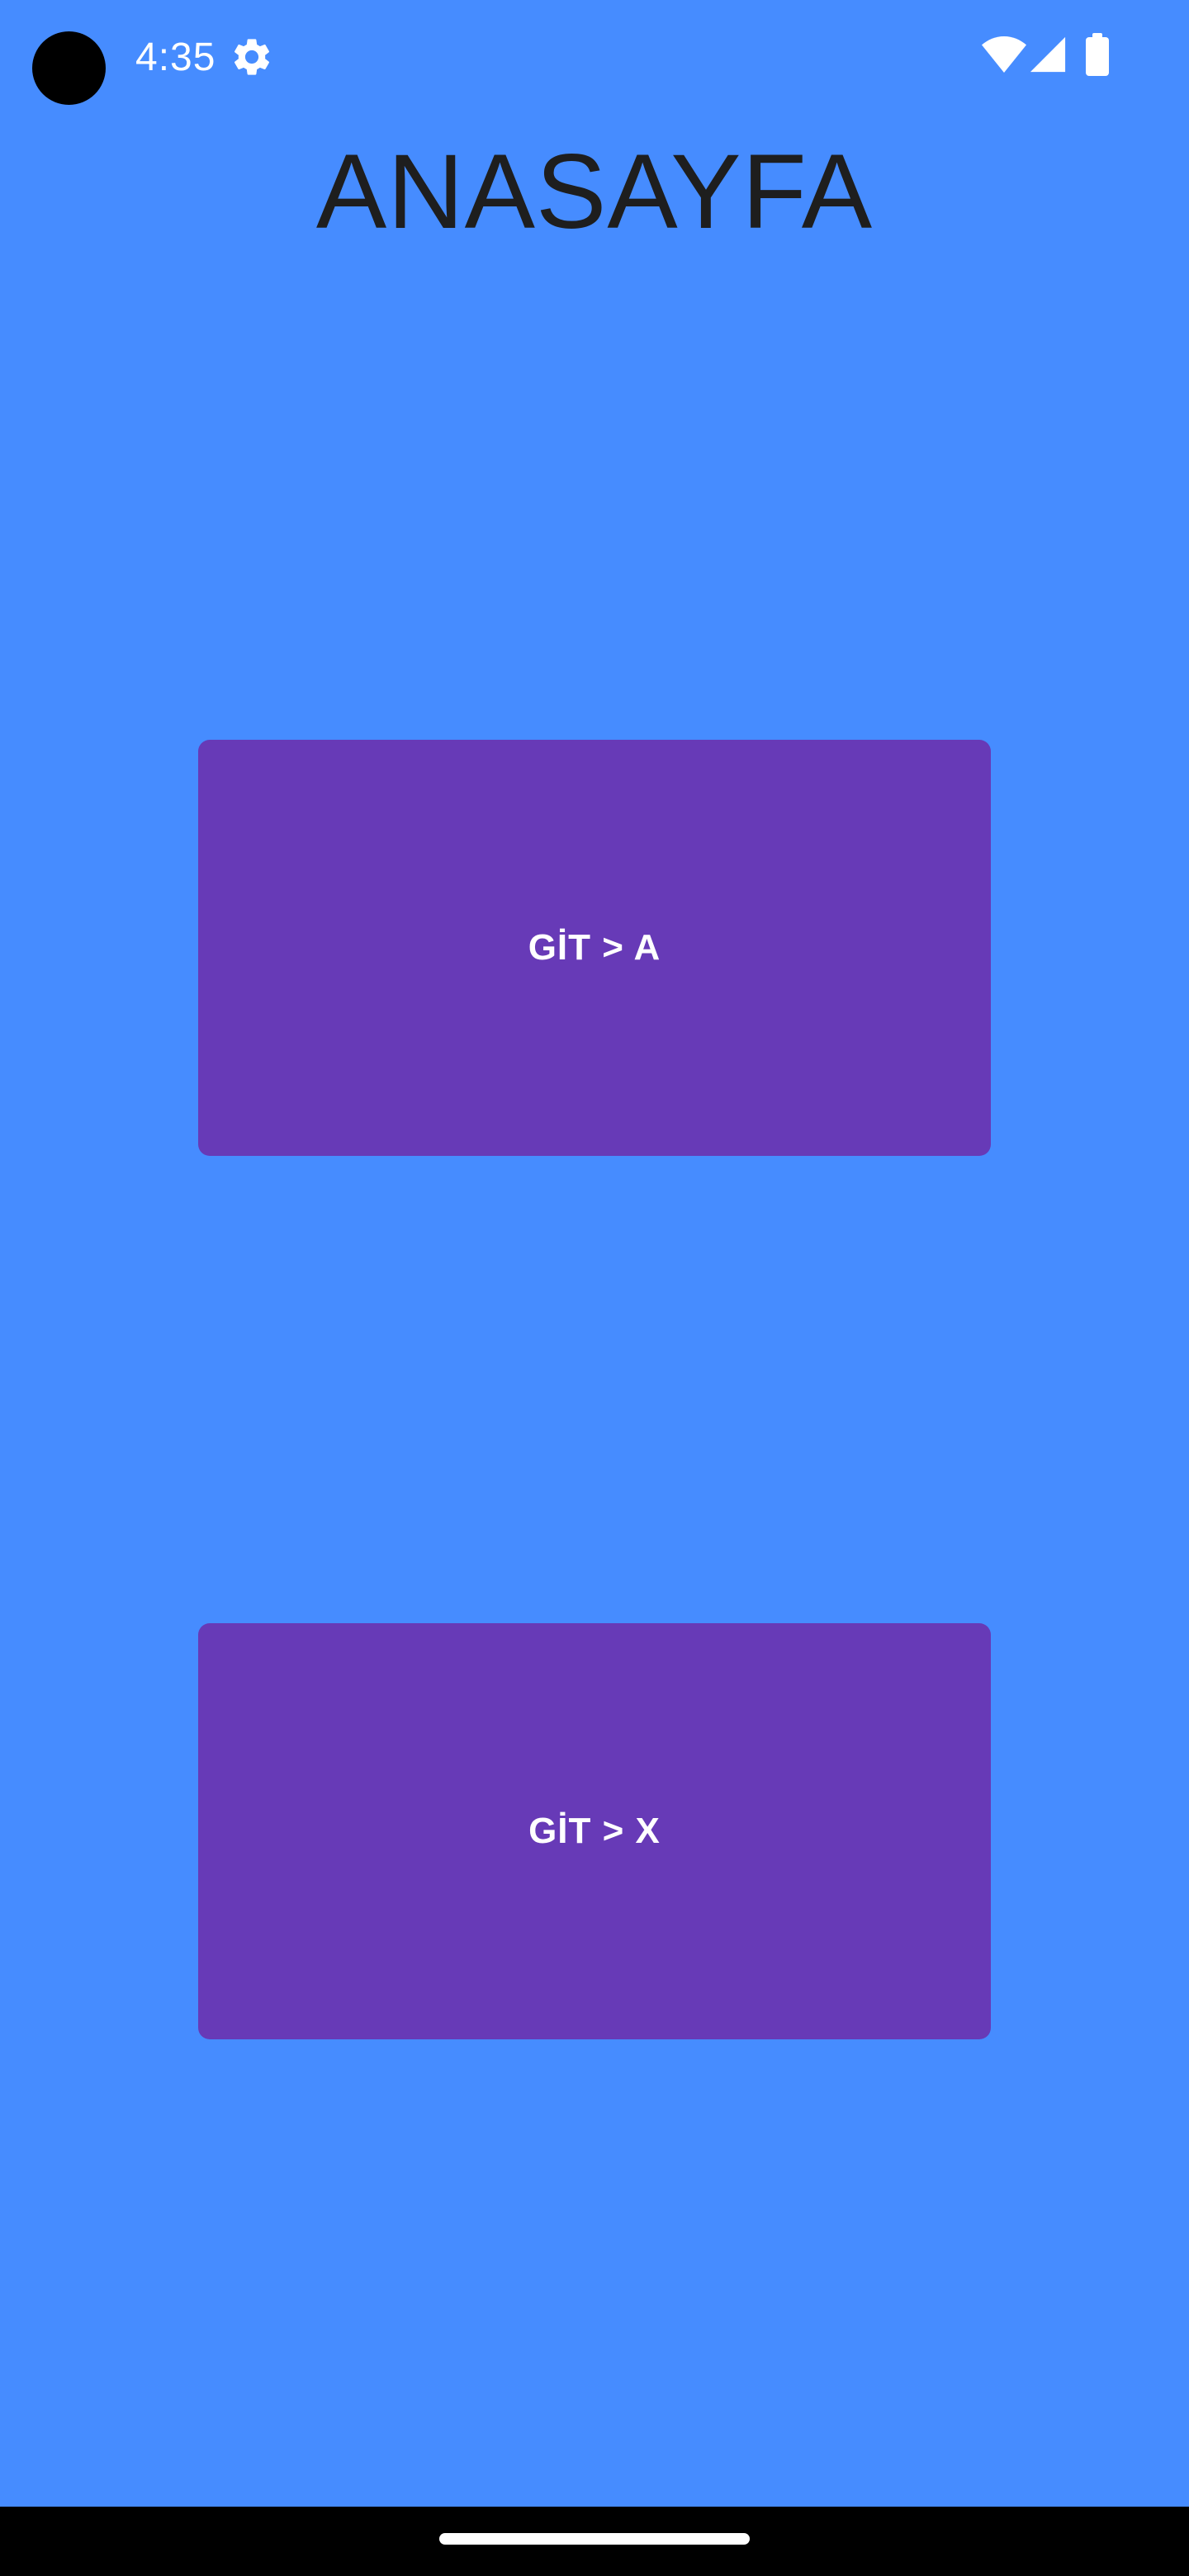 The width and height of the screenshot is (1189, 2576). What do you see at coordinates (594, 58) in the screenshot?
I see `status-bar: 4:35` at bounding box center [594, 58].